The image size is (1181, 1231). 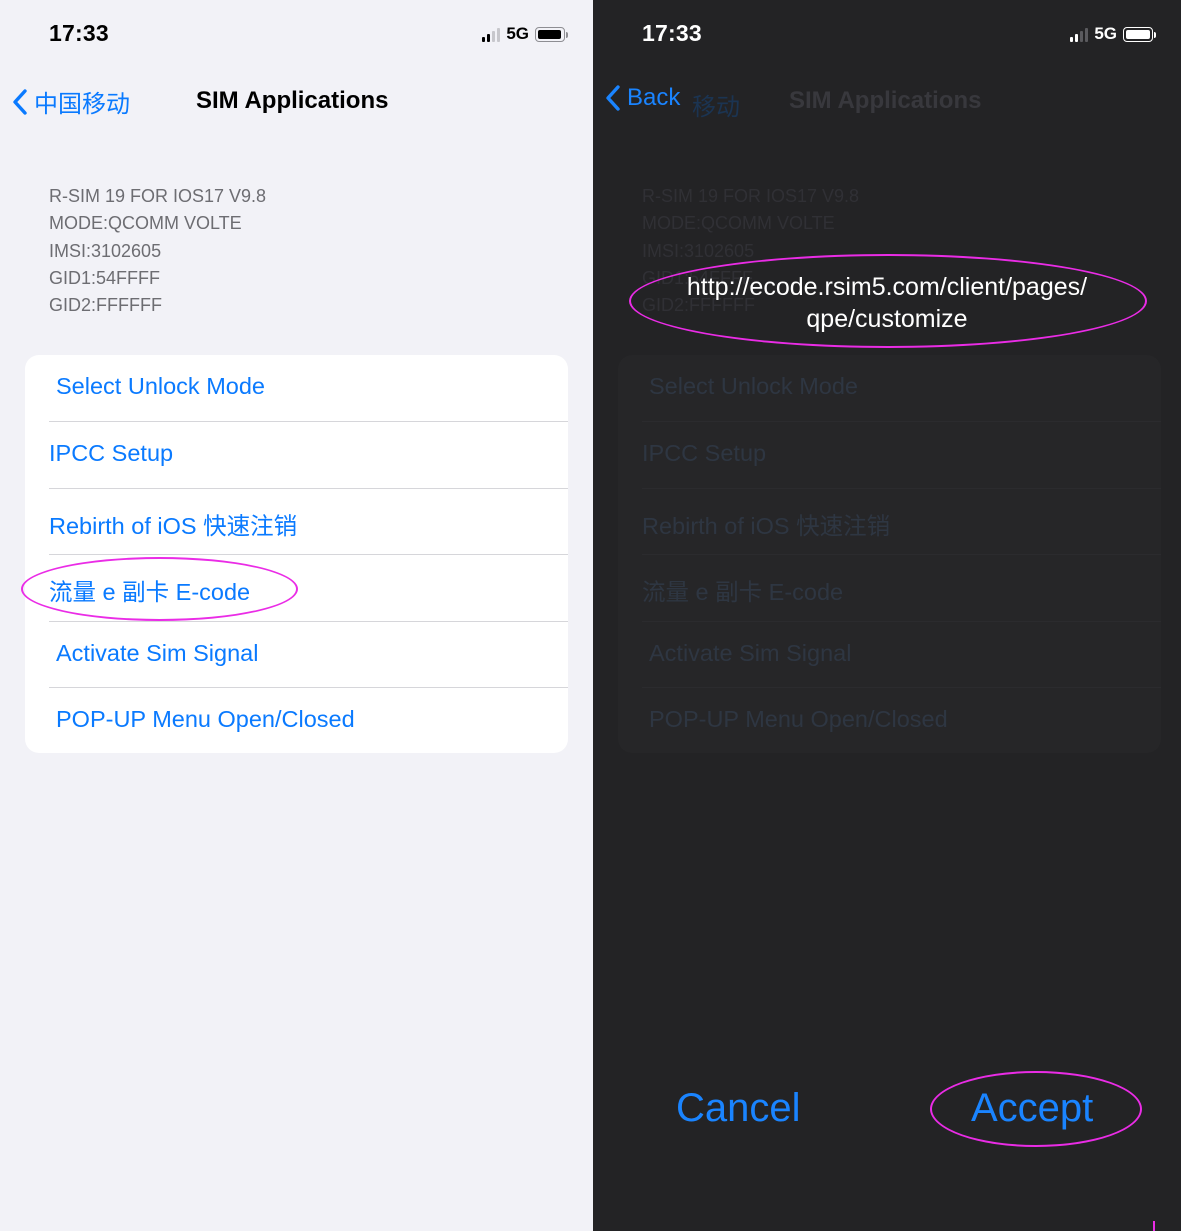 I want to click on alert-url-line-1: http://ecode.rsim5.com/client/pages/, so click(x=887, y=287).